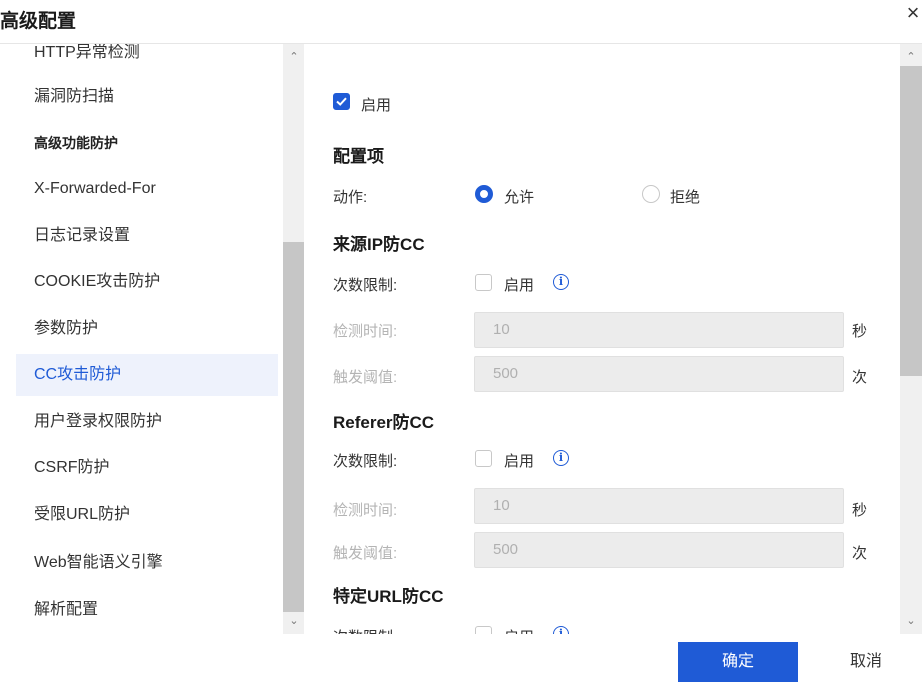  Describe the element at coordinates (365, 331) in the screenshot. I see `source-ip-detect-label: 检测时间:` at that location.